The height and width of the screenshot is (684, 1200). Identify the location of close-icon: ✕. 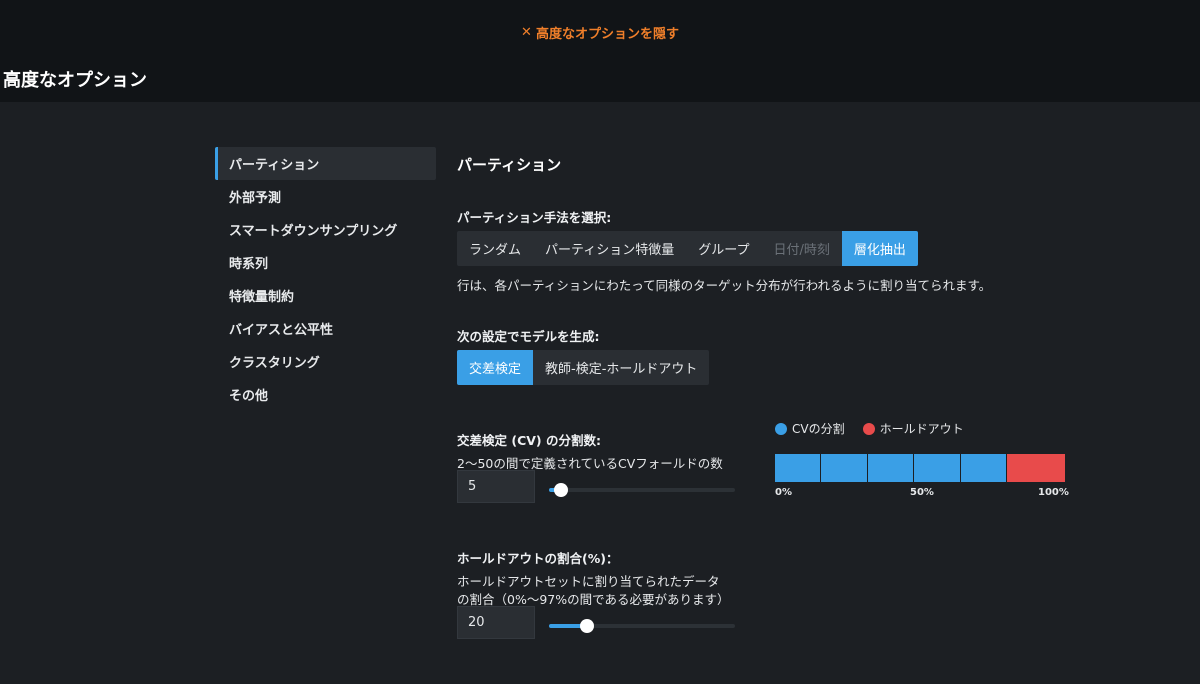
(526, 32).